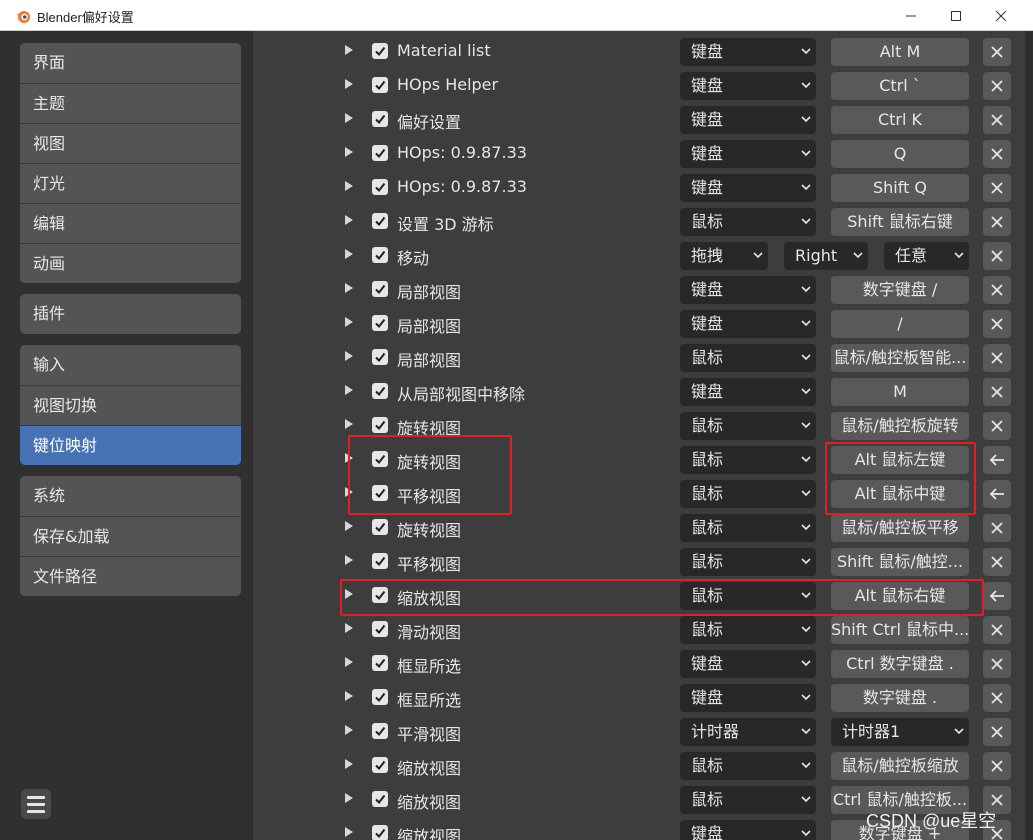  What do you see at coordinates (826, 256) in the screenshot?
I see `drag-direction-select: Right` at bounding box center [826, 256].